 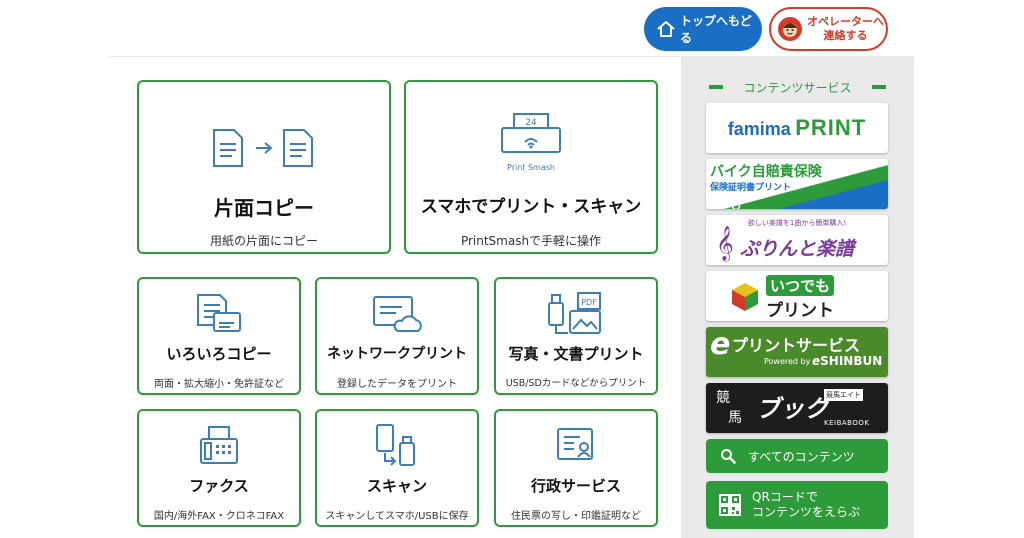 What do you see at coordinates (219, 446) in the screenshot?
I see `fax-machine-icon` at bounding box center [219, 446].